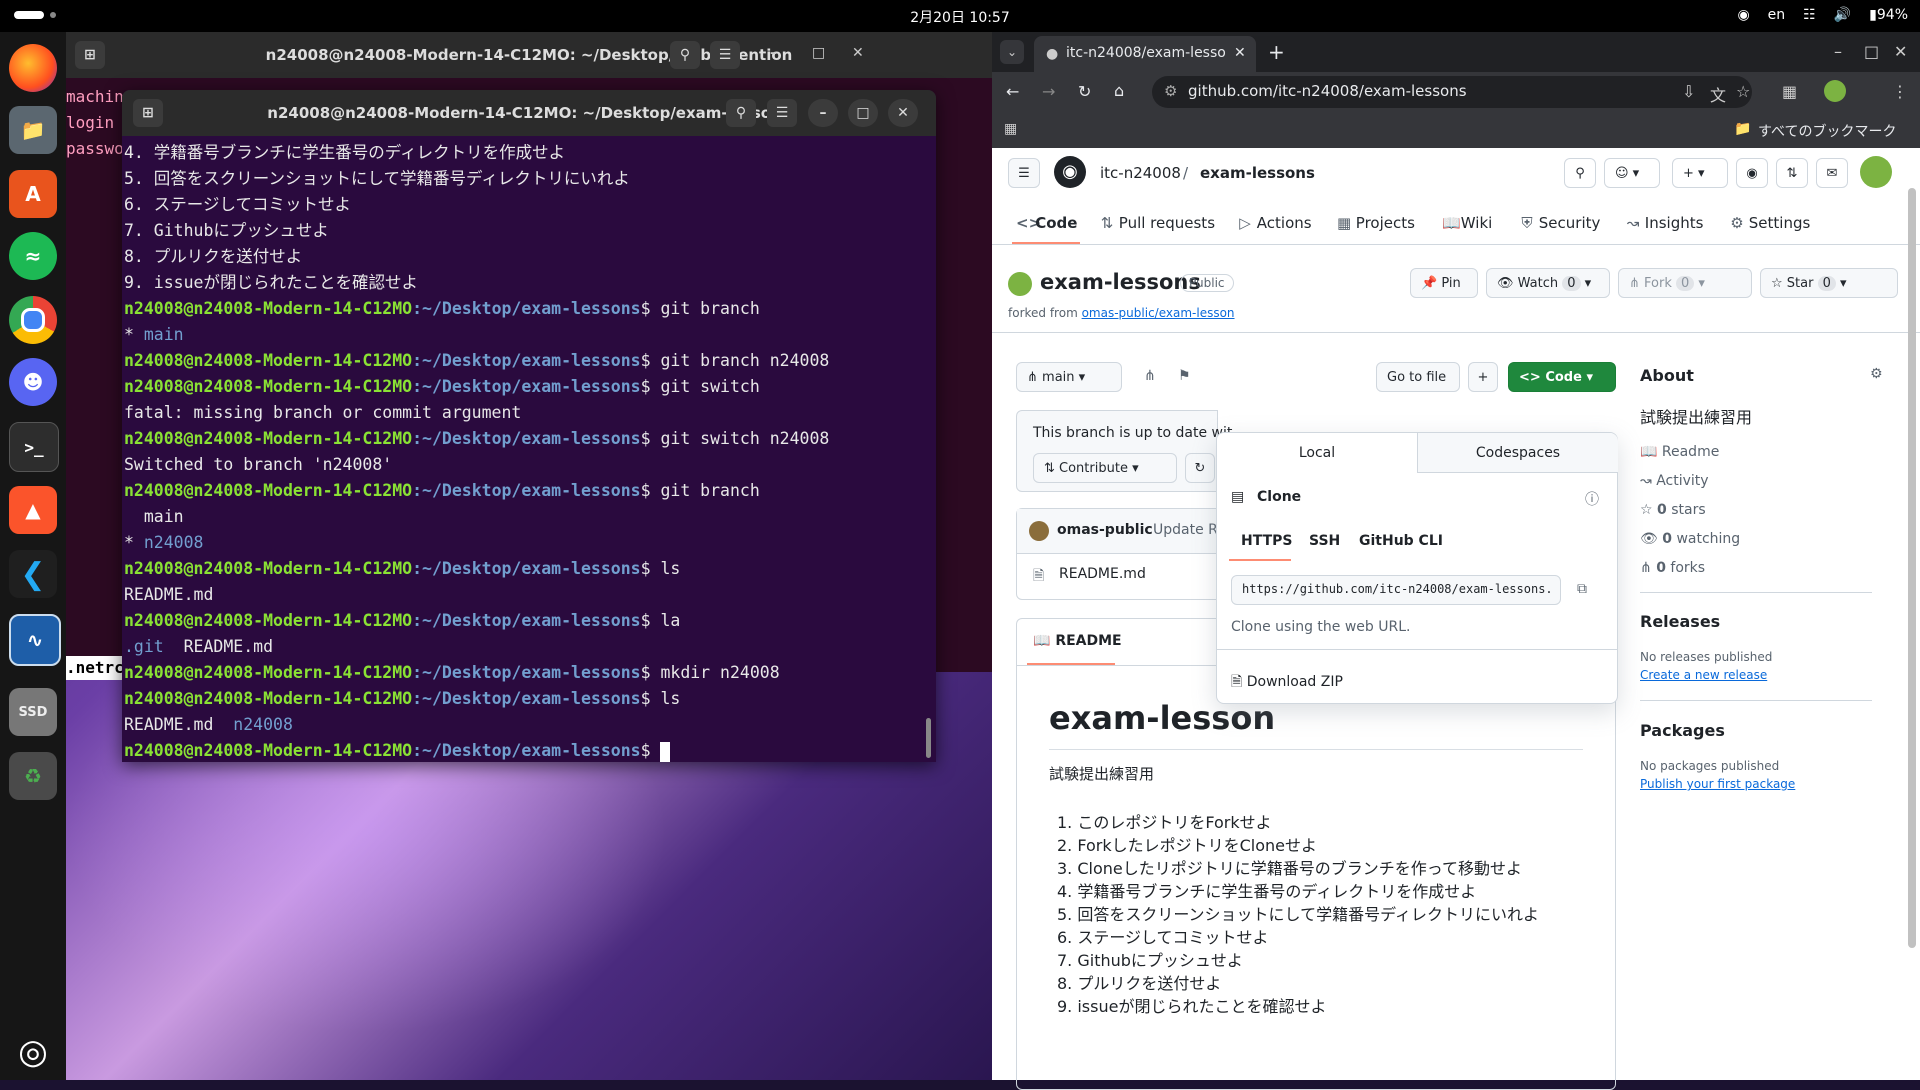 This screenshot has height=1090, width=1920. I want to click on create-new-icon: + ▾, so click(1700, 173).